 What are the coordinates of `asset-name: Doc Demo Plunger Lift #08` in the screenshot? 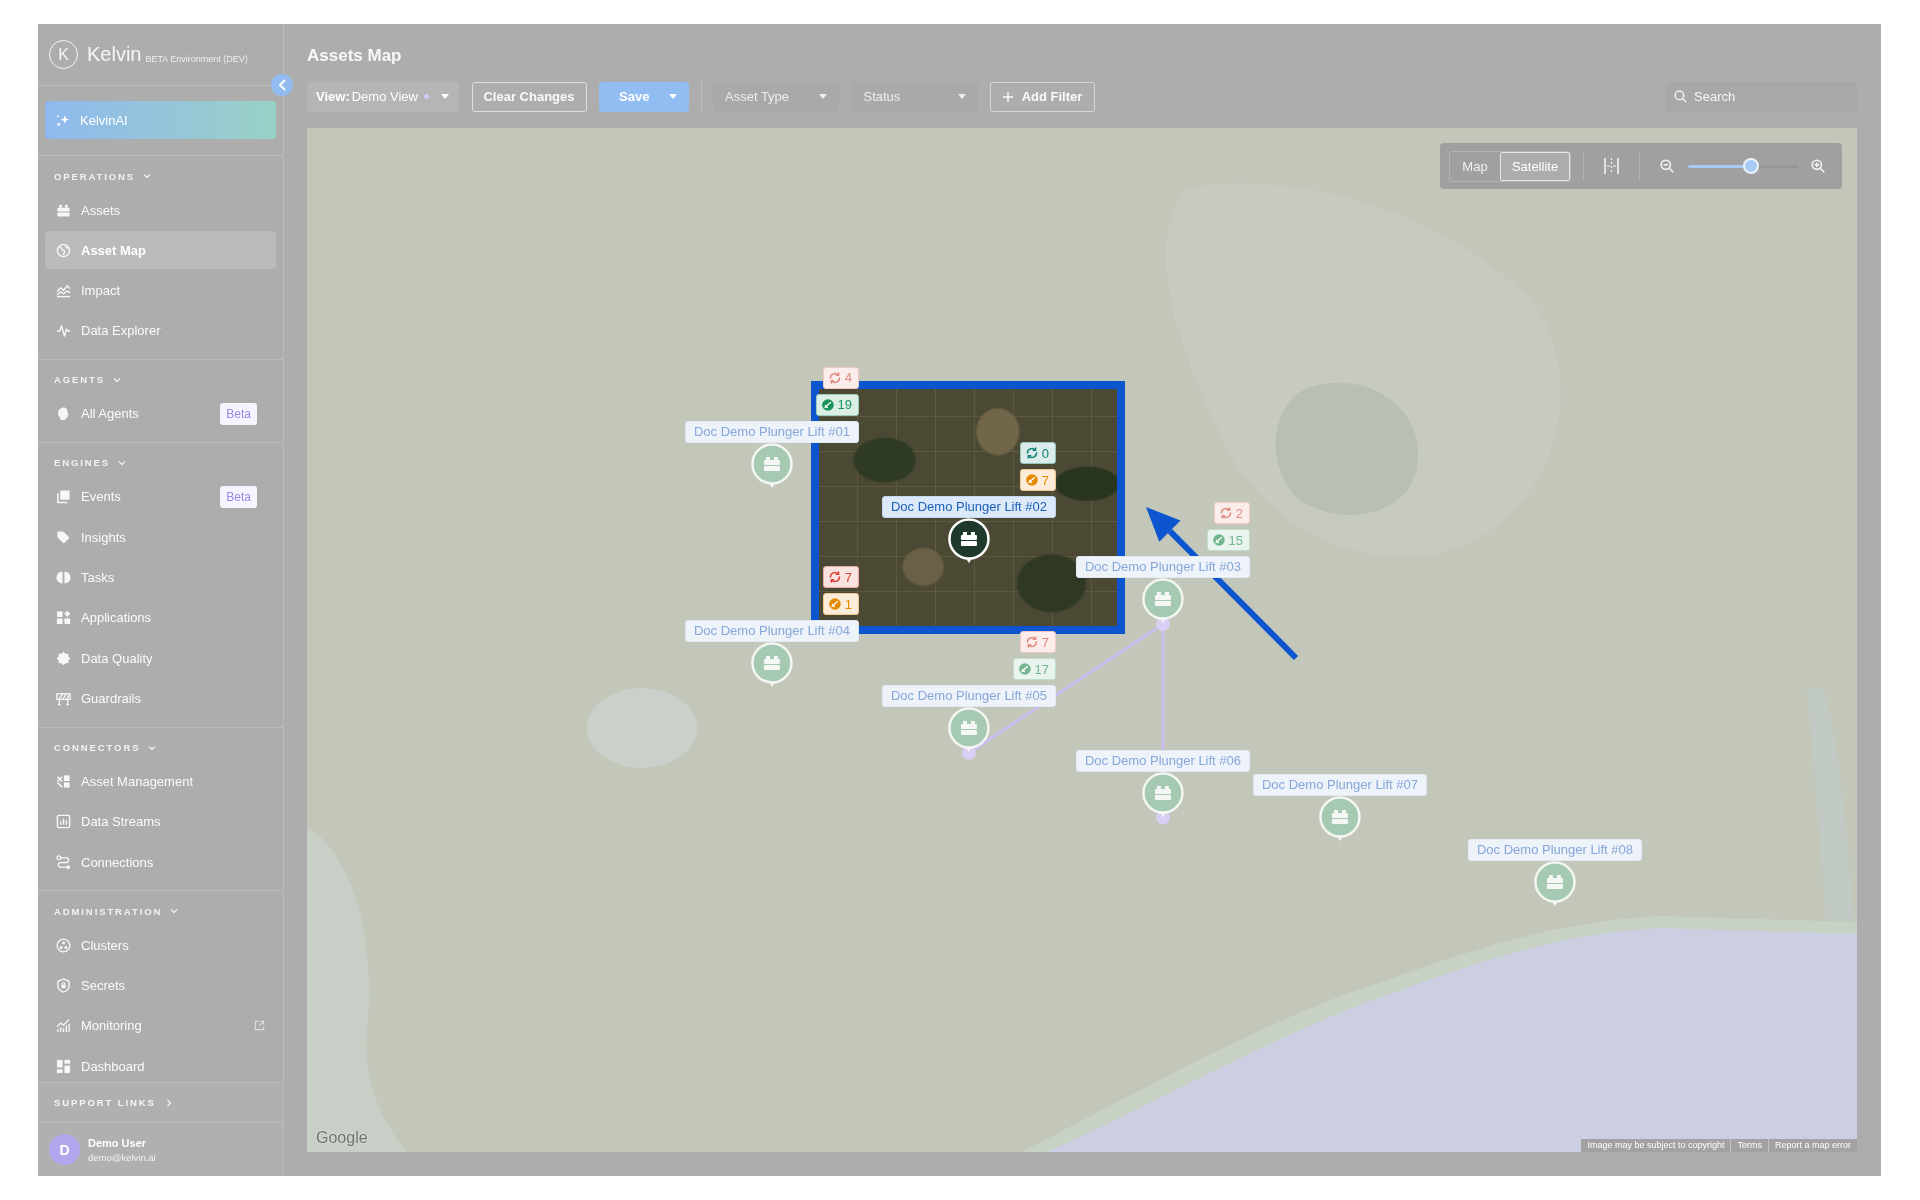 It's located at (1555, 850).